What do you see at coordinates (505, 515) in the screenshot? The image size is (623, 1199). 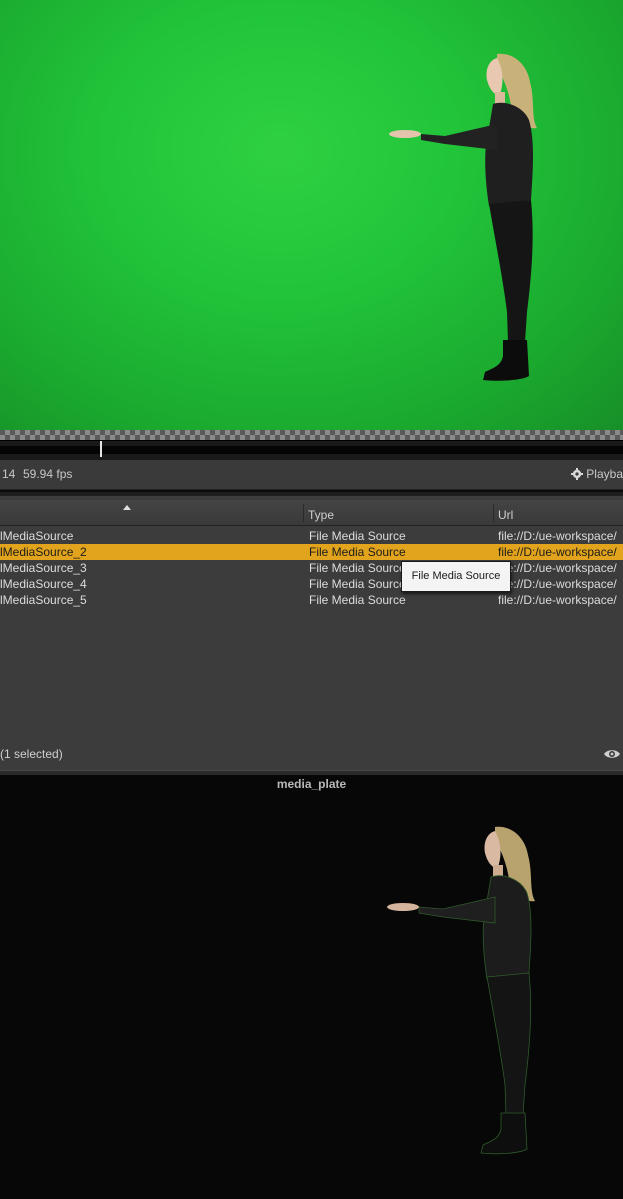 I see `column-header-url: Url` at bounding box center [505, 515].